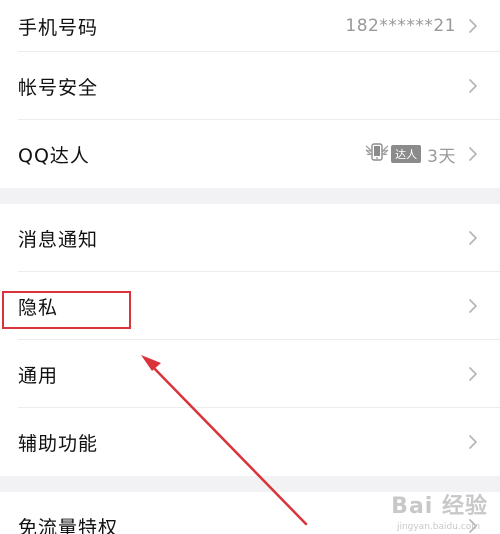 This screenshot has width=500, height=534. Describe the element at coordinates (400, 26) in the screenshot. I see `phone-value: 182******21` at that location.